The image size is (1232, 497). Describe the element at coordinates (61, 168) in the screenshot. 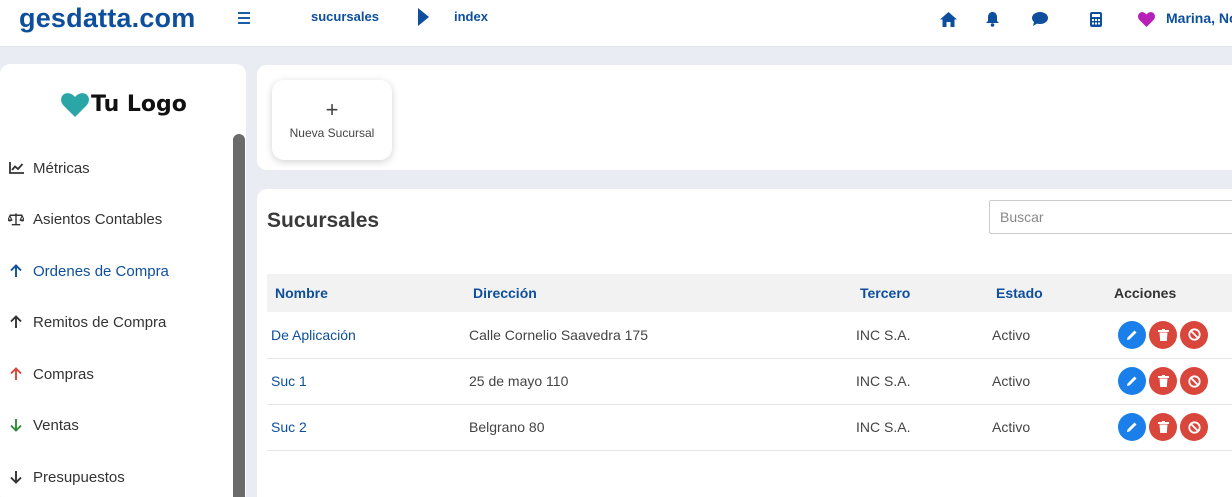

I see `sidebar-item-label: Métricas` at that location.